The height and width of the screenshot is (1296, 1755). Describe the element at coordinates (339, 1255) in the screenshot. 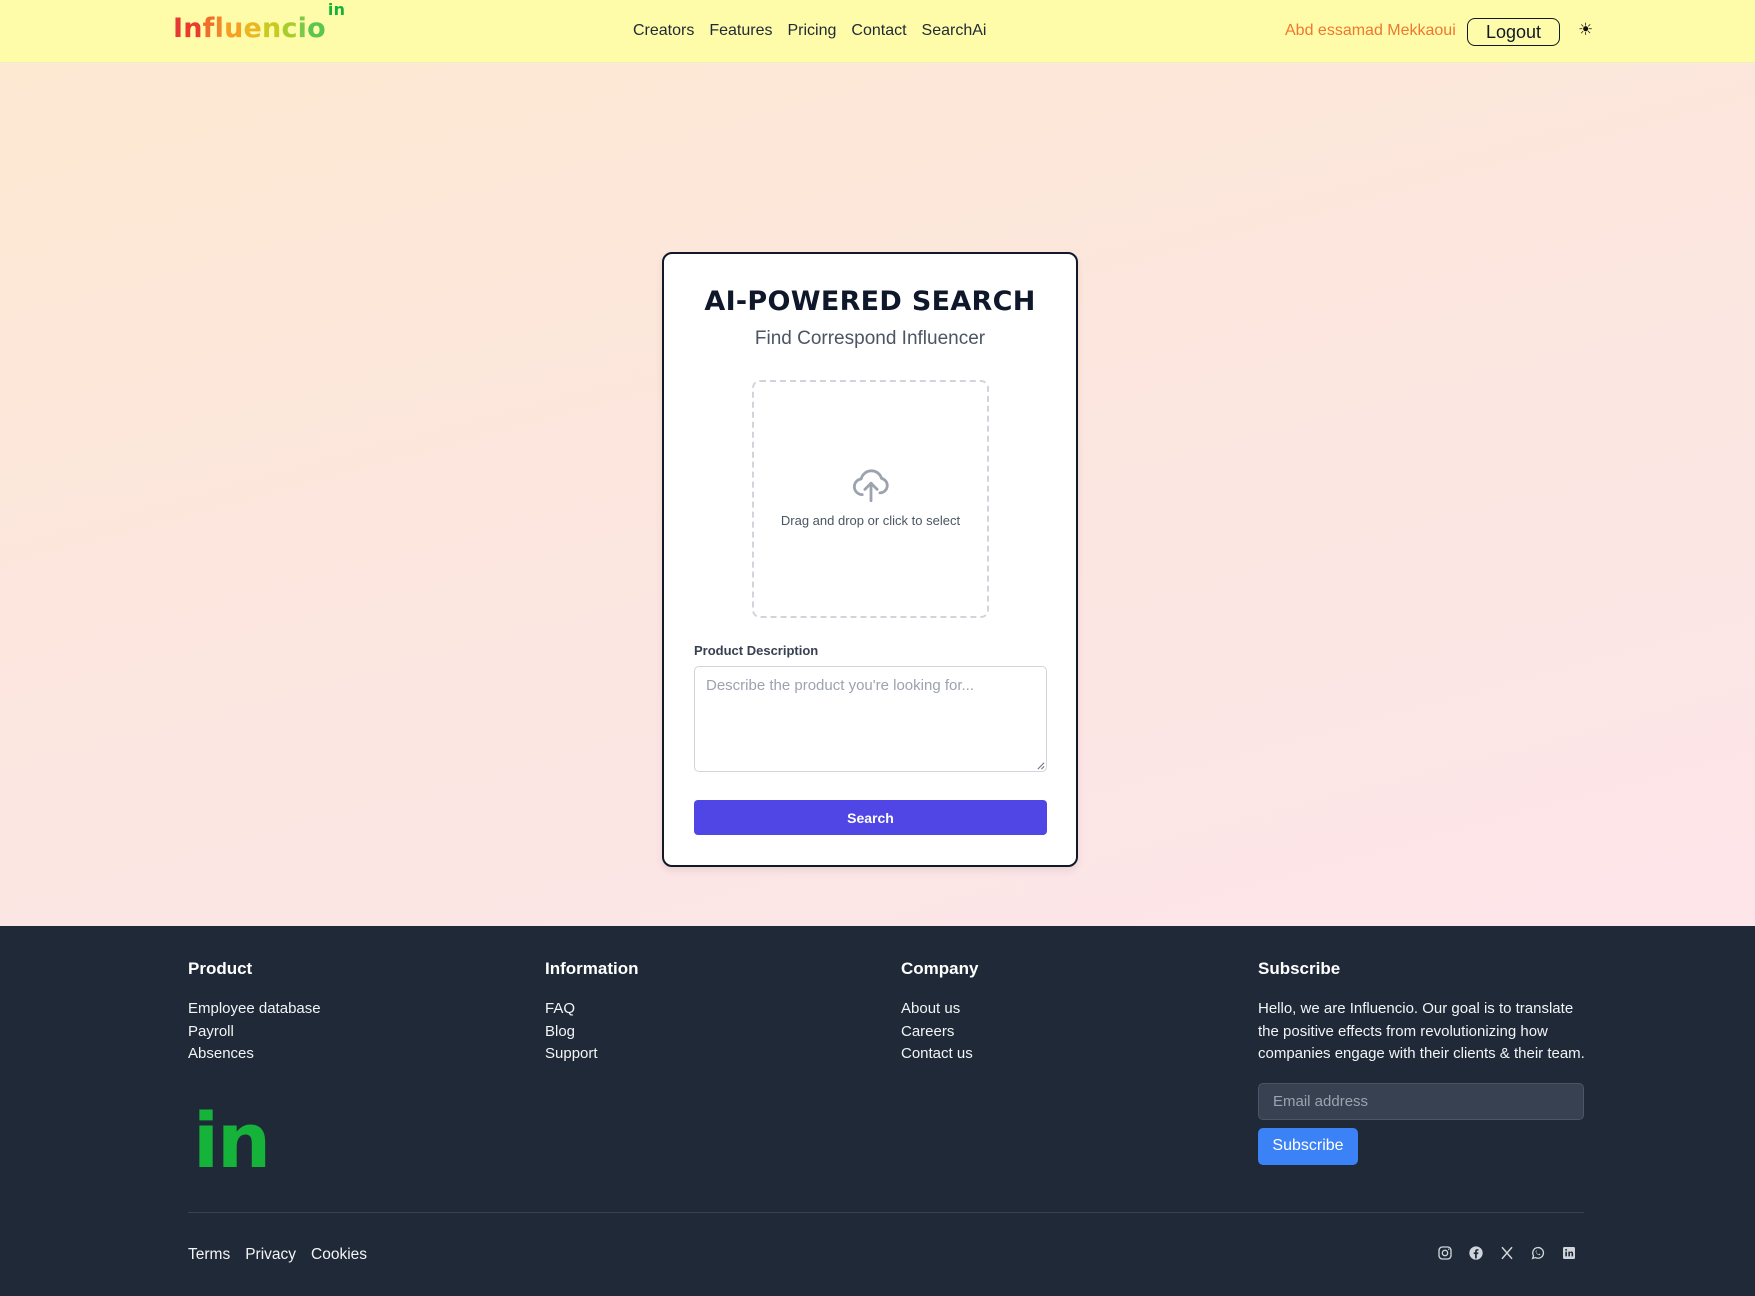

I see `cookies-link: Cookies` at that location.